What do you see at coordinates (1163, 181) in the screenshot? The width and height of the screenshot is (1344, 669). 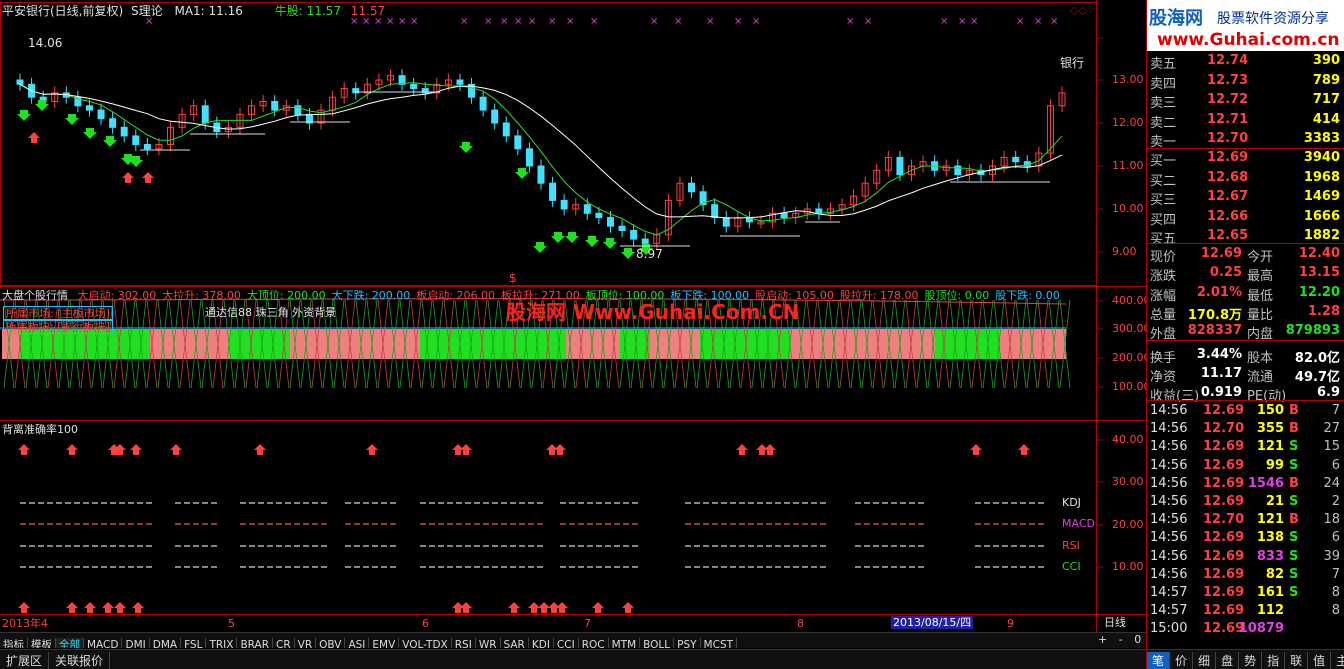 I see `bid-label: 买二` at bounding box center [1163, 181].